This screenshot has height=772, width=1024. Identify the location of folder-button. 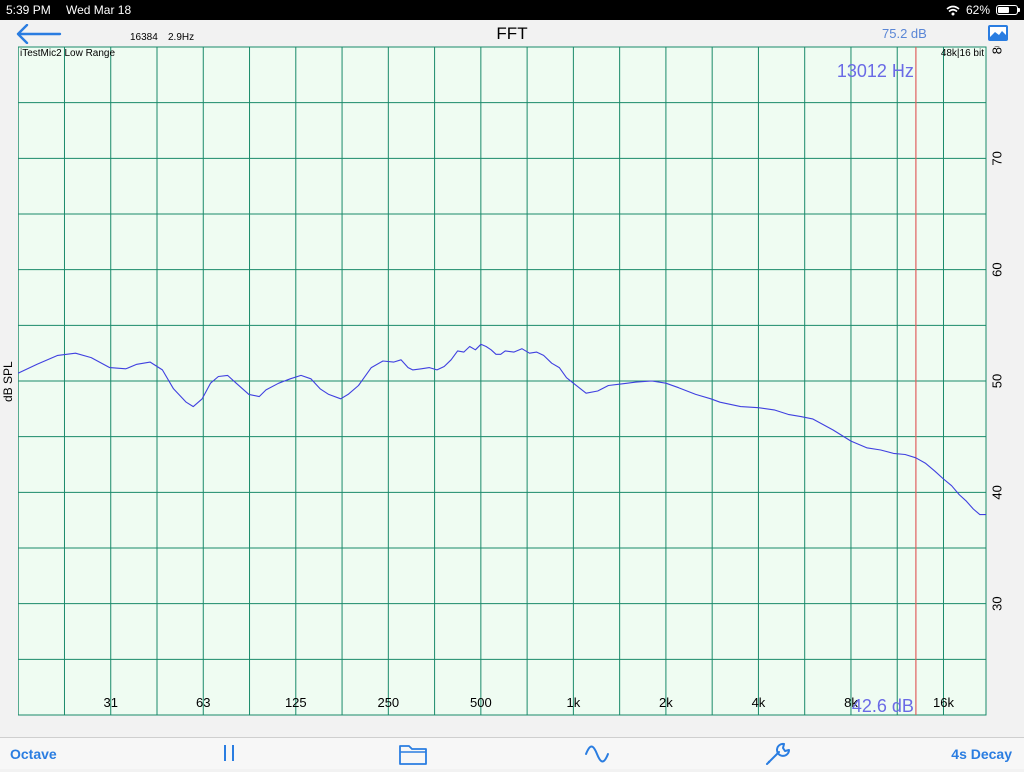
(413, 756).